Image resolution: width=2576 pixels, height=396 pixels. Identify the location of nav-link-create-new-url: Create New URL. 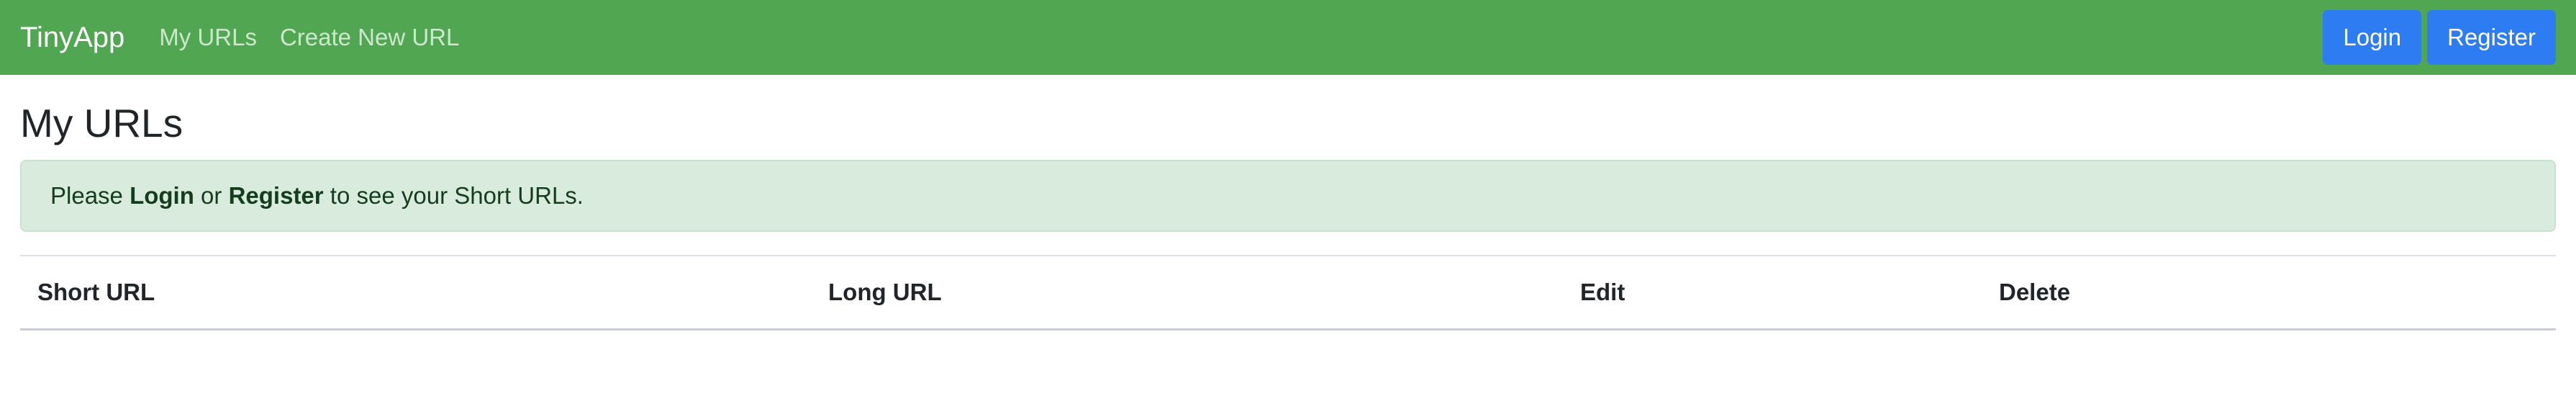
(369, 37).